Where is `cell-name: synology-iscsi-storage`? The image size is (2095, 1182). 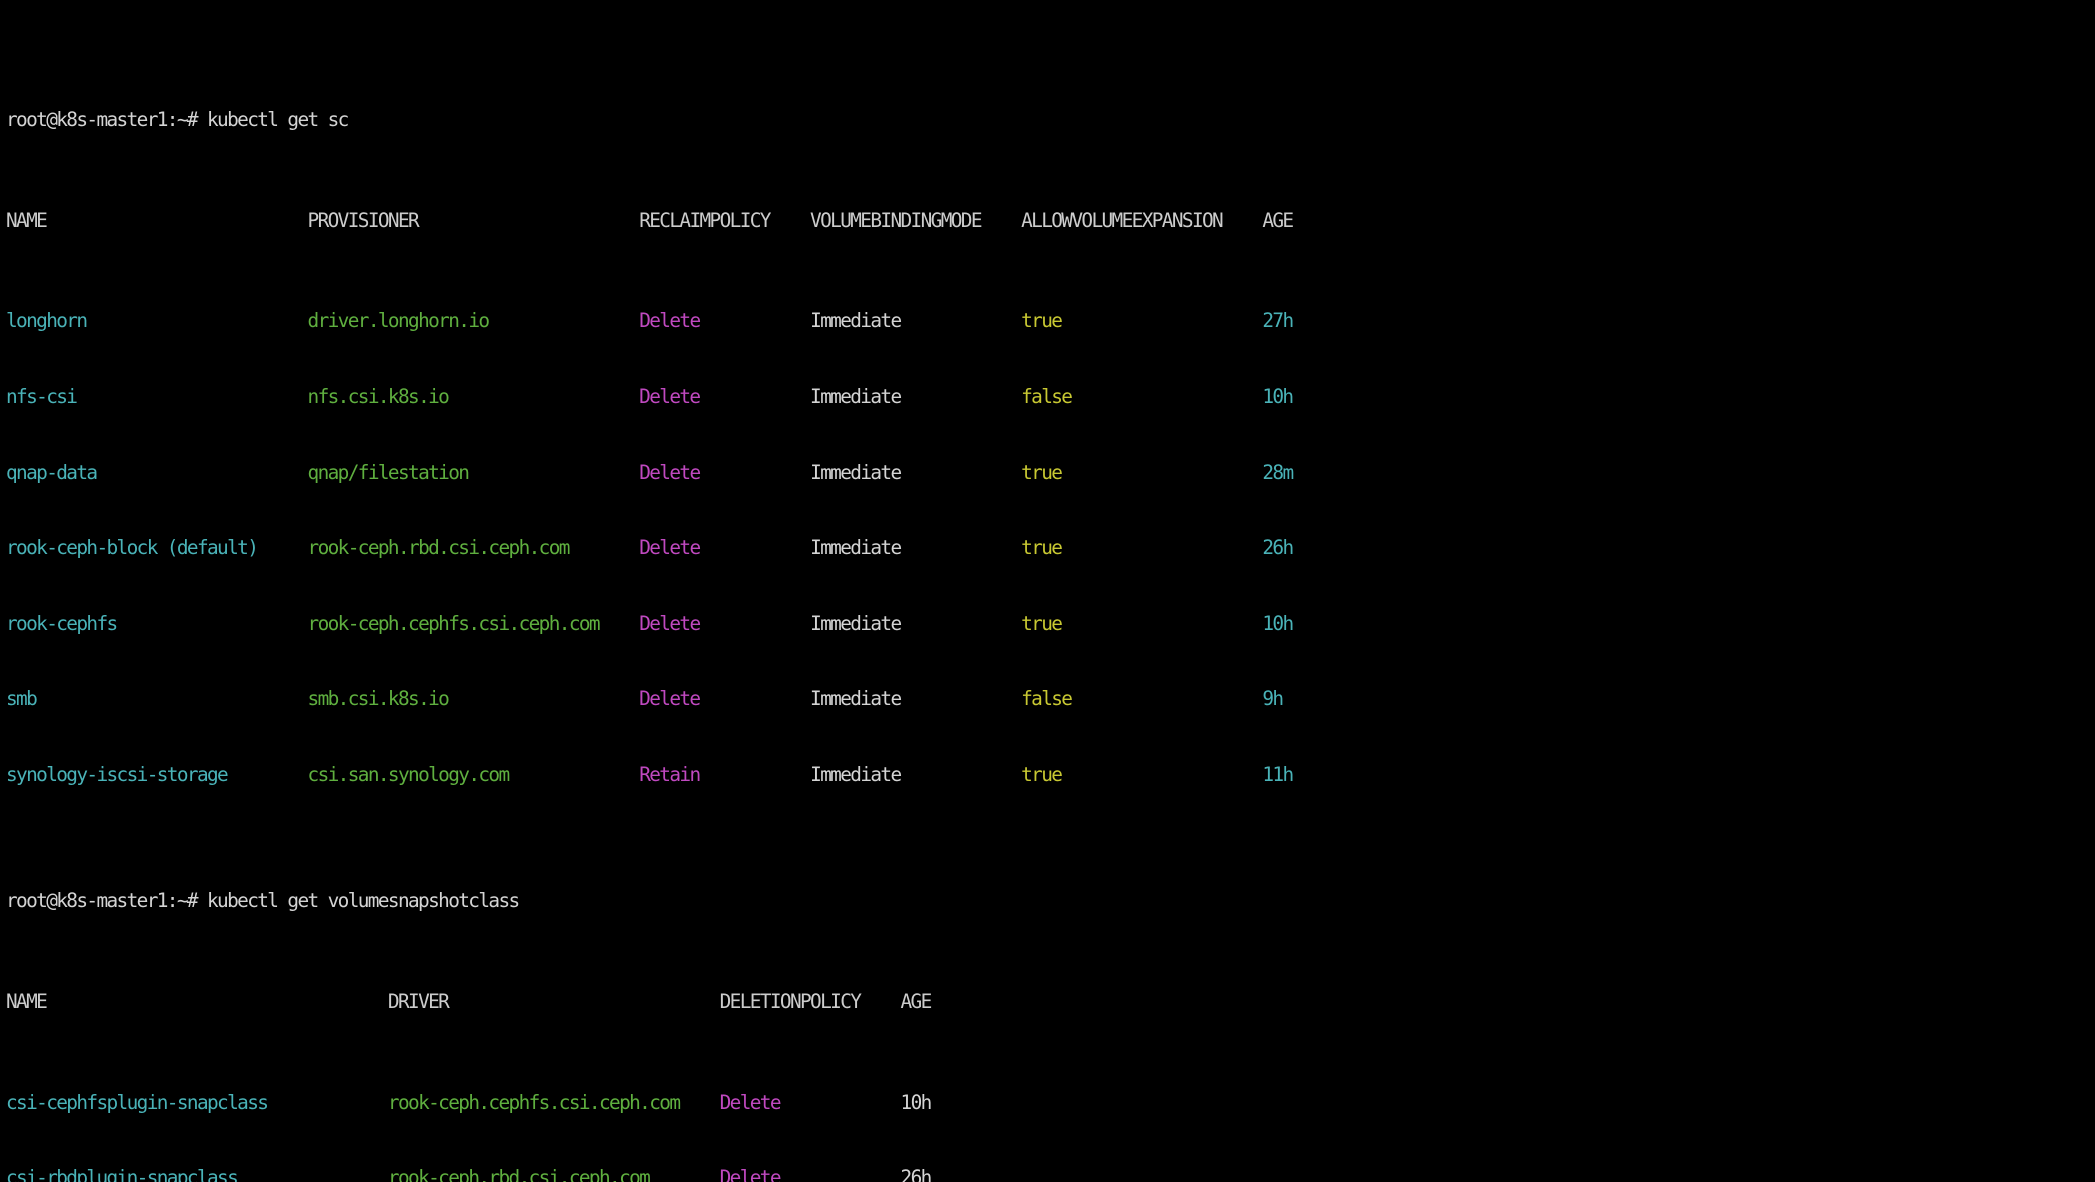 cell-name: synology-iscsi-storage is located at coordinates (117, 774).